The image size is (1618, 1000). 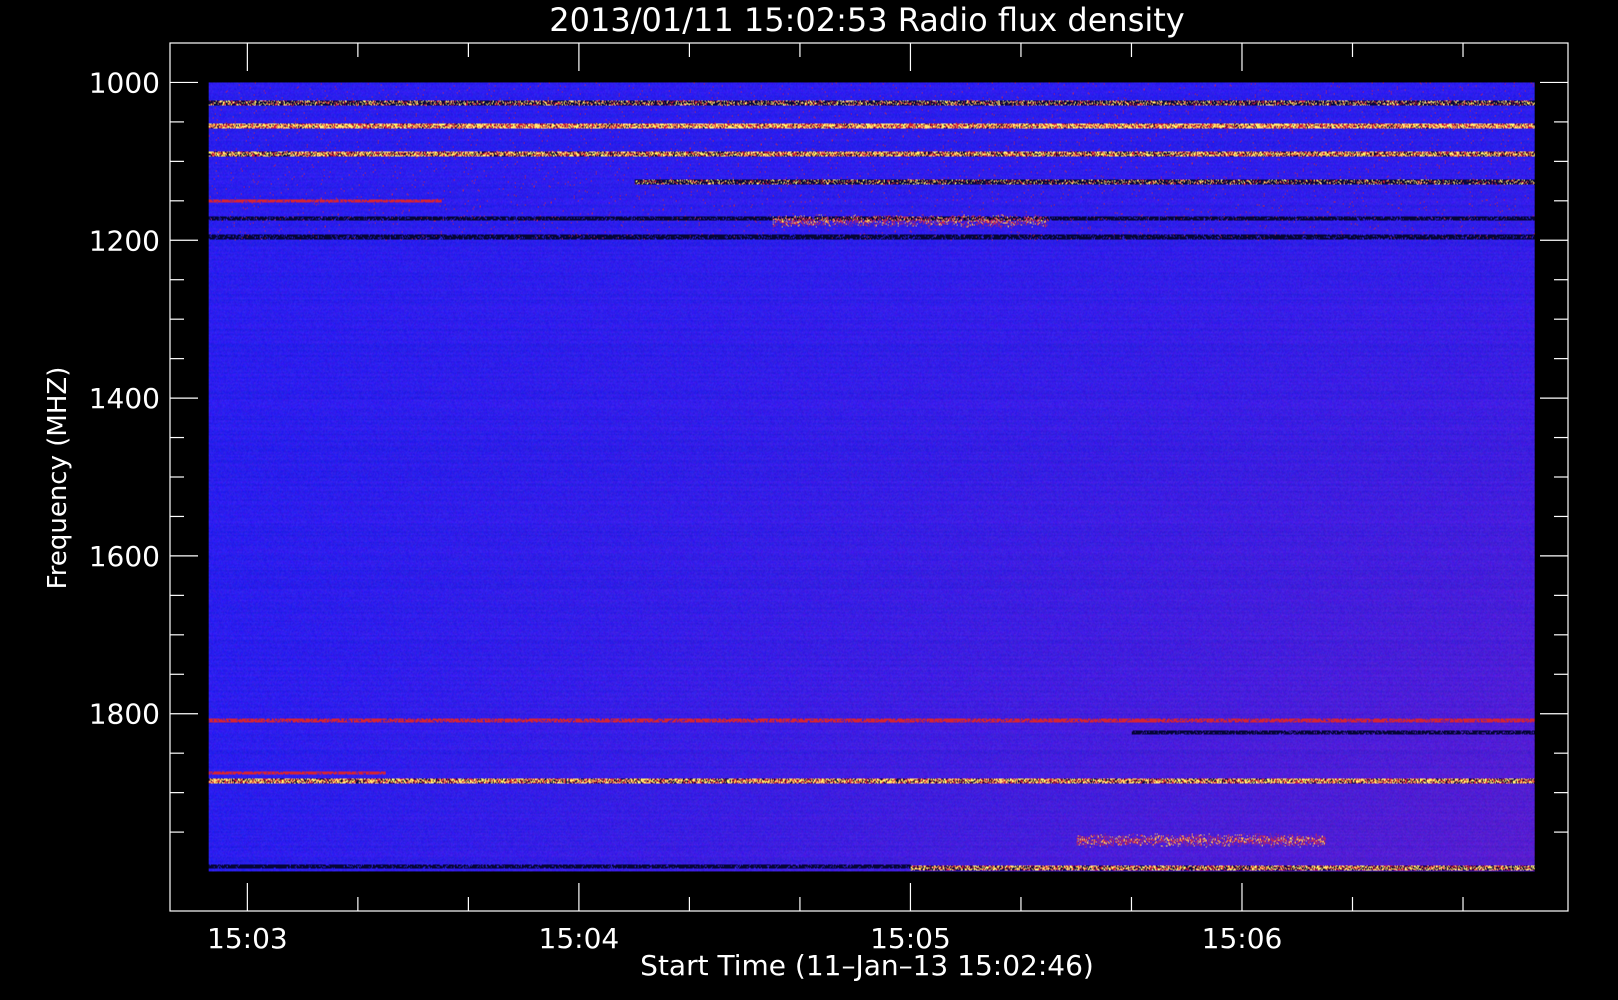 What do you see at coordinates (58, 478) in the screenshot?
I see `y-axis-label: Frequency (MHZ)` at bounding box center [58, 478].